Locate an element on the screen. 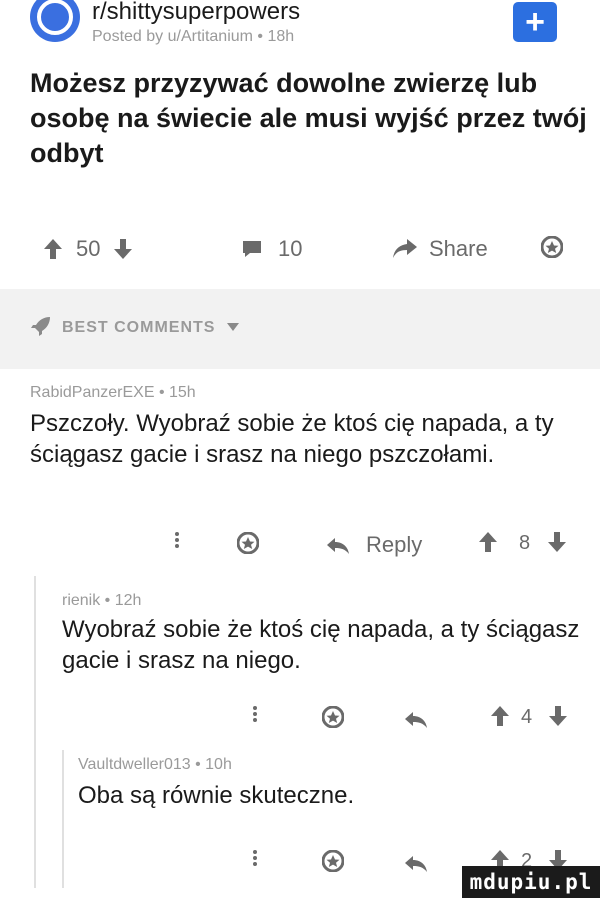 This screenshot has height=898, width=600. vote-count: 50 is located at coordinates (88, 248).